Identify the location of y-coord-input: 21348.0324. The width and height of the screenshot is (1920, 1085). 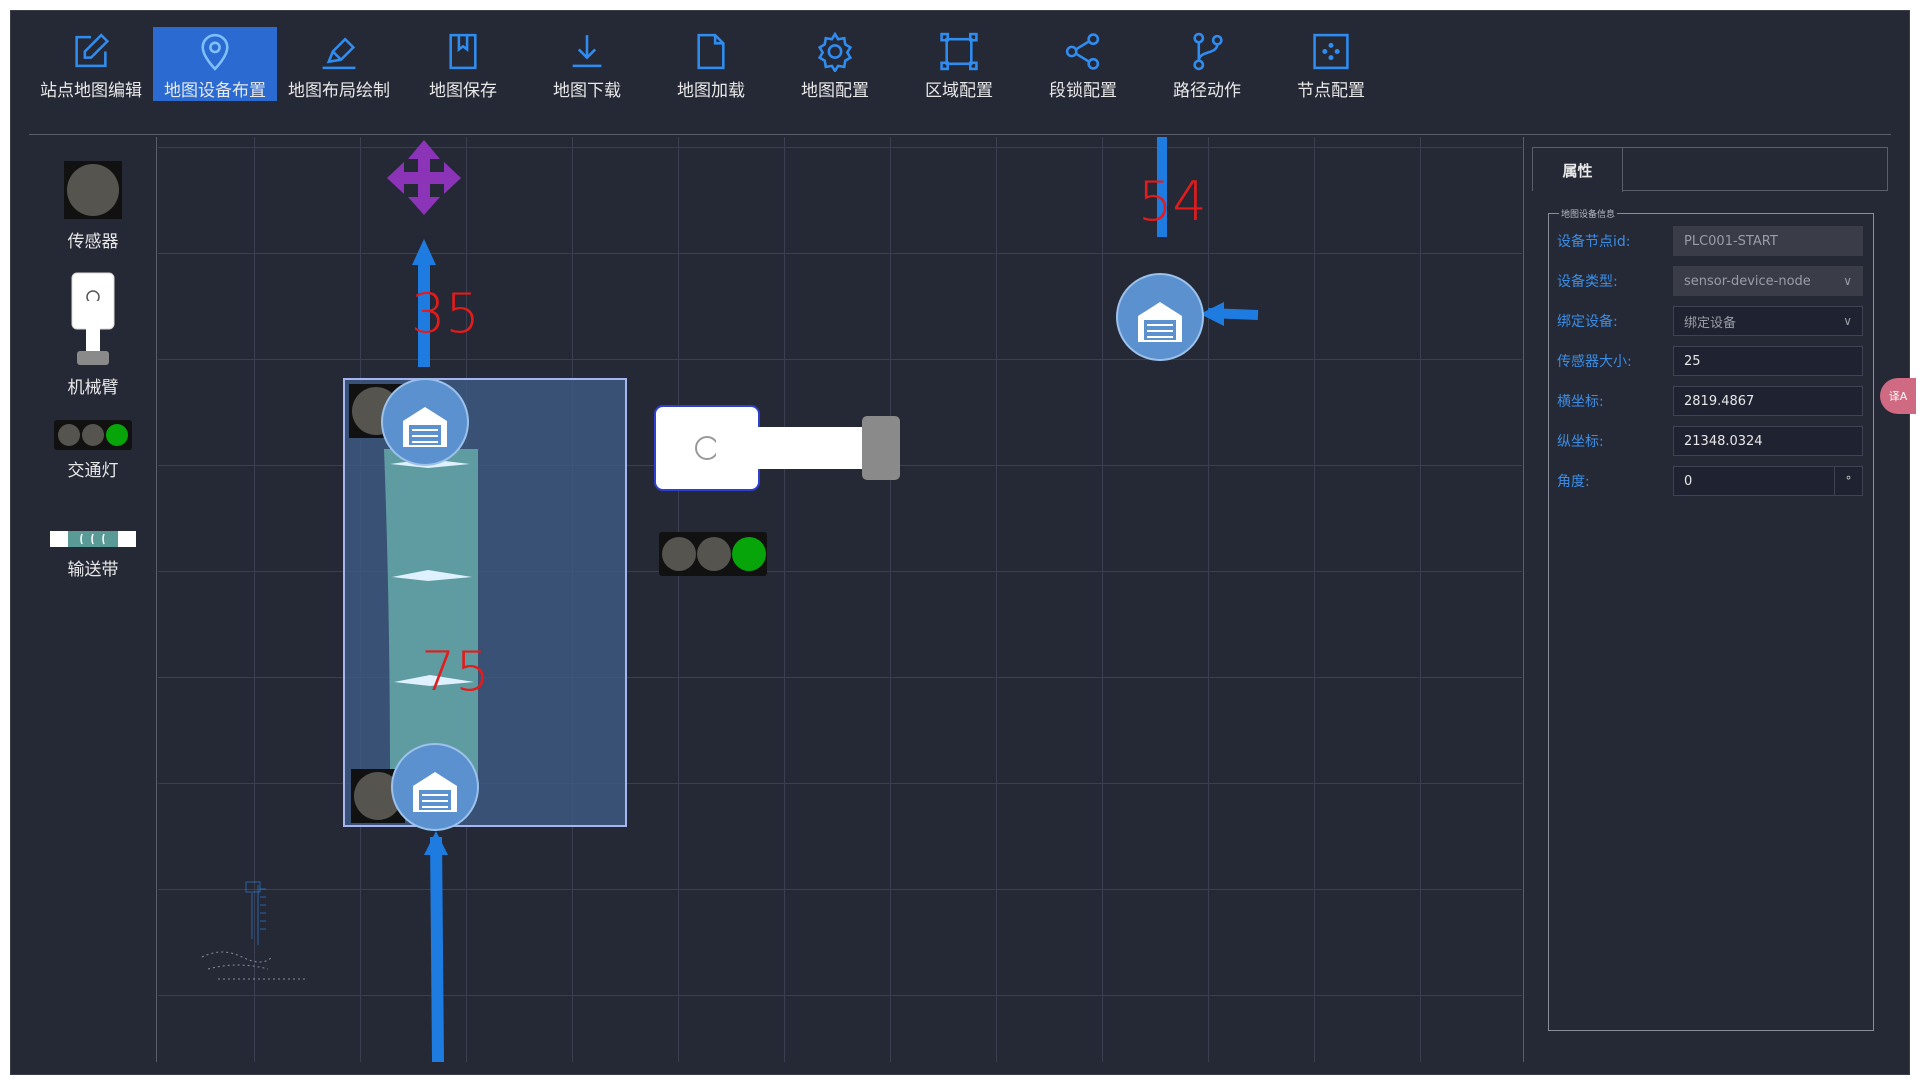
(1768, 441).